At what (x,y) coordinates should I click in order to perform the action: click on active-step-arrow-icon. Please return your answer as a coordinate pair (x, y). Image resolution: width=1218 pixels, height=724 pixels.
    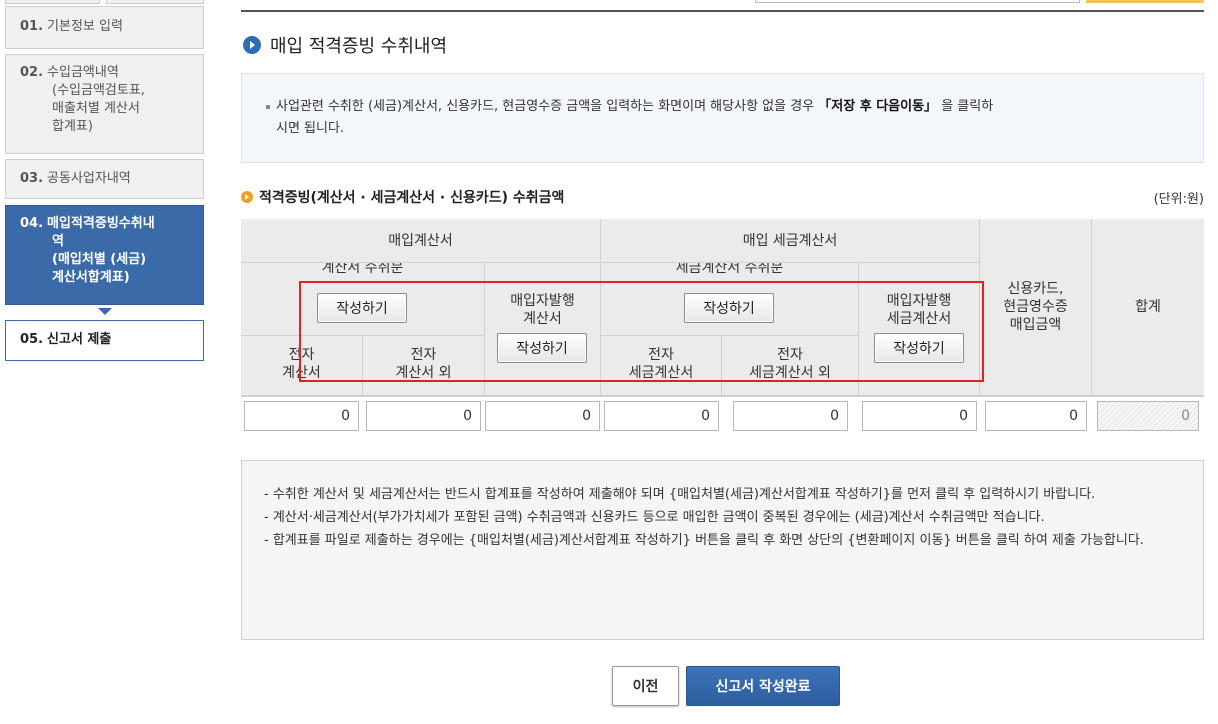
    Looking at the image, I should click on (105, 311).